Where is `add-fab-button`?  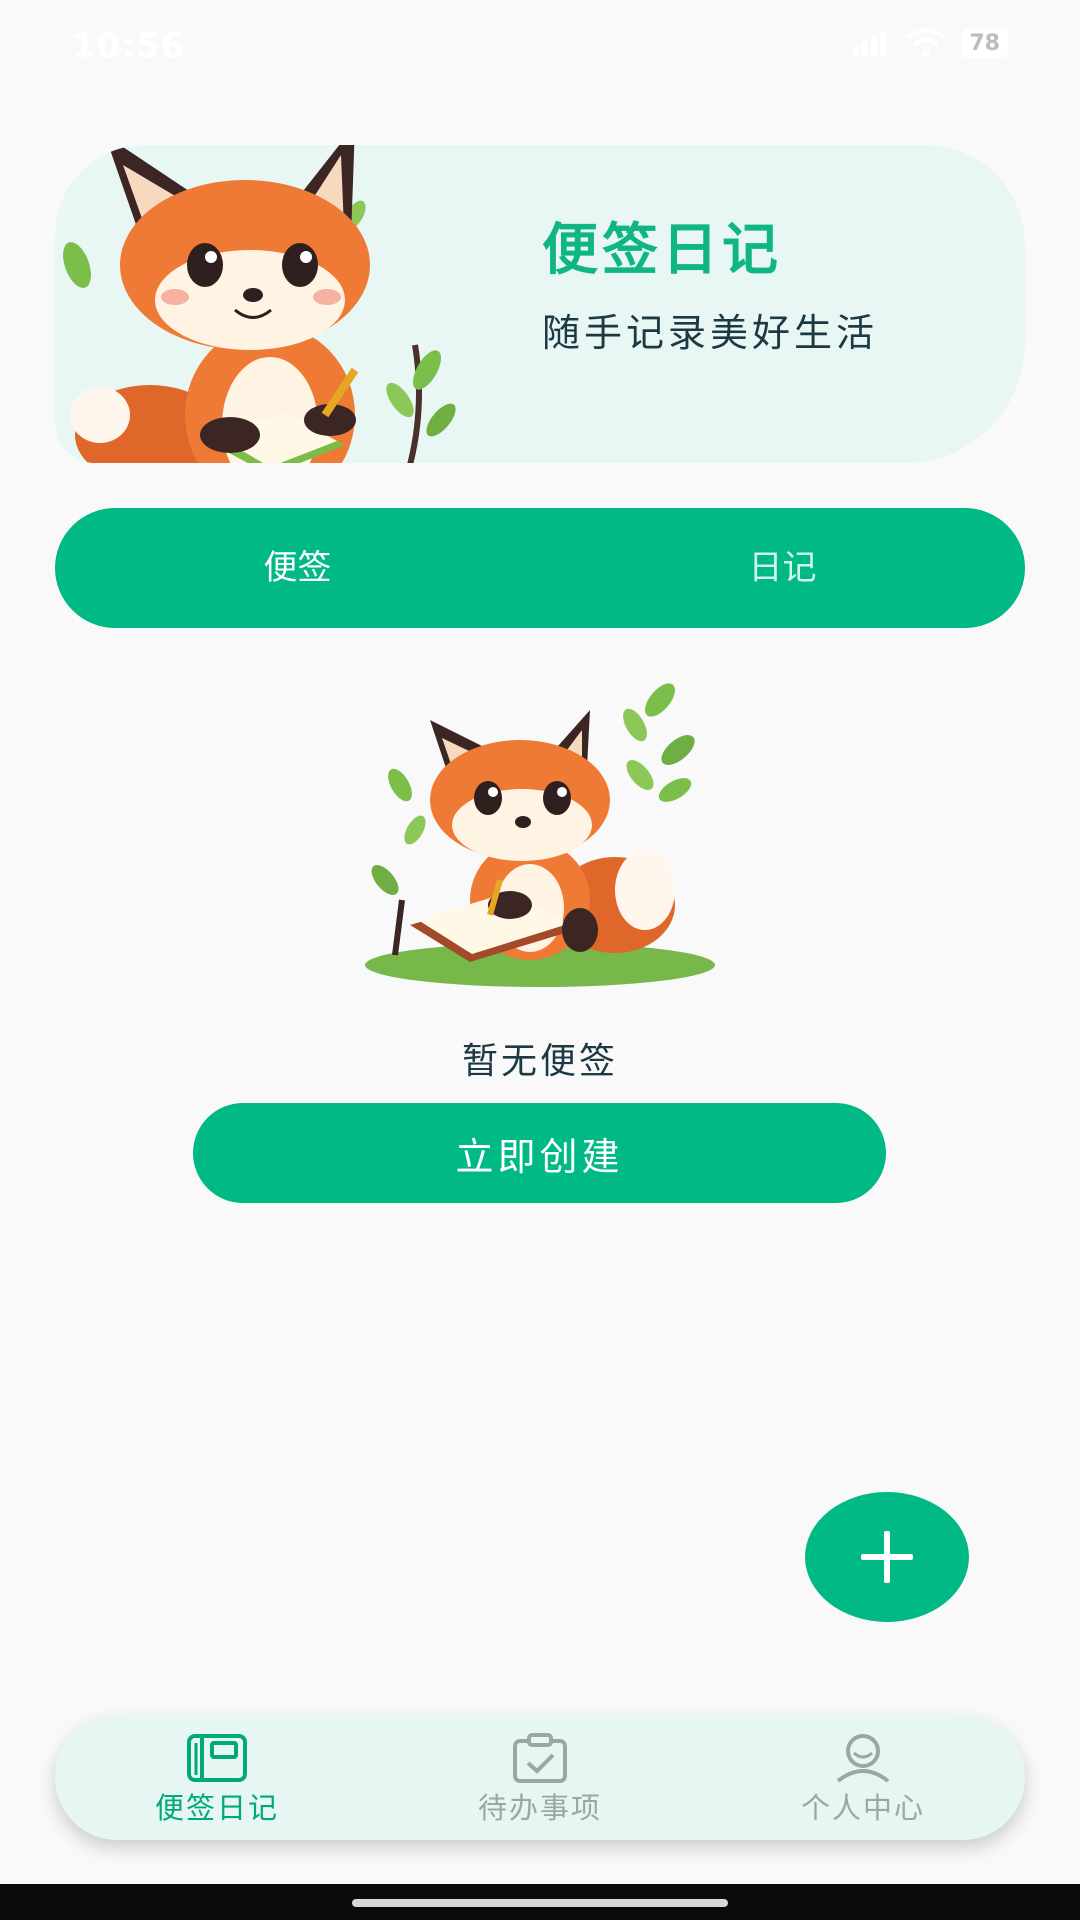
add-fab-button is located at coordinates (887, 1557).